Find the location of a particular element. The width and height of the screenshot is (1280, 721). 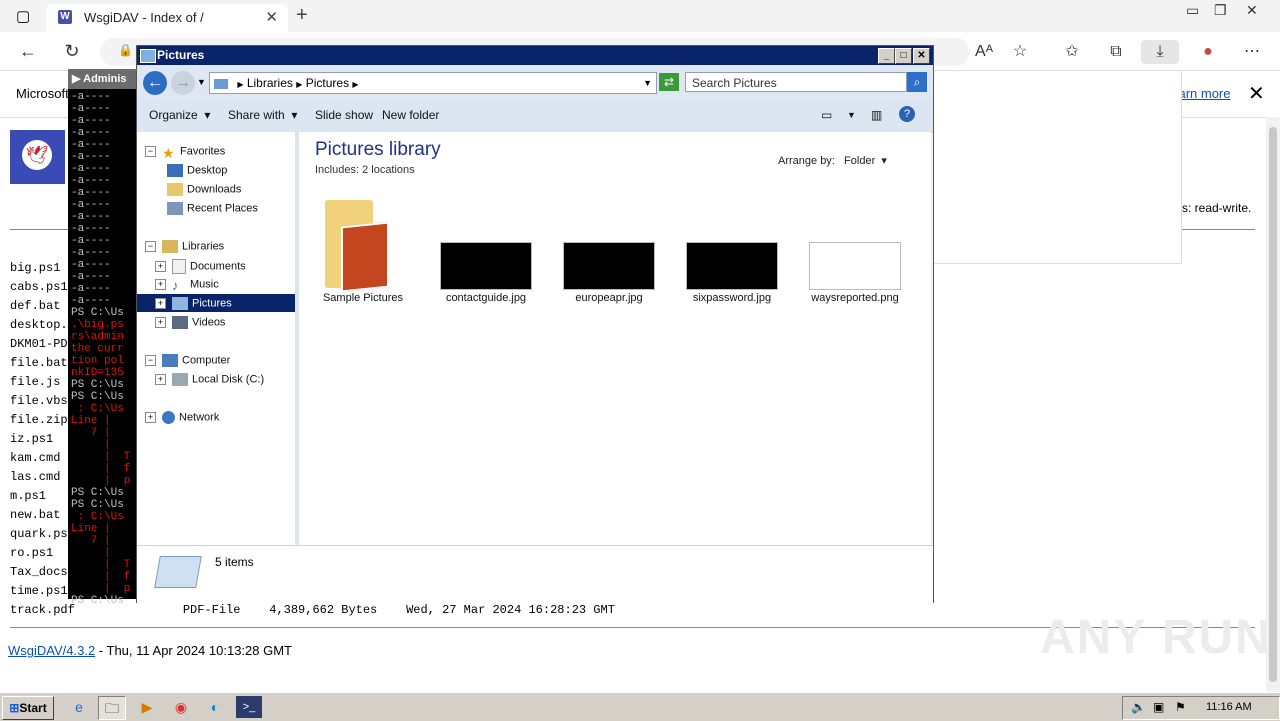

preview-pane-icon: ▥ is located at coordinates (876, 115).